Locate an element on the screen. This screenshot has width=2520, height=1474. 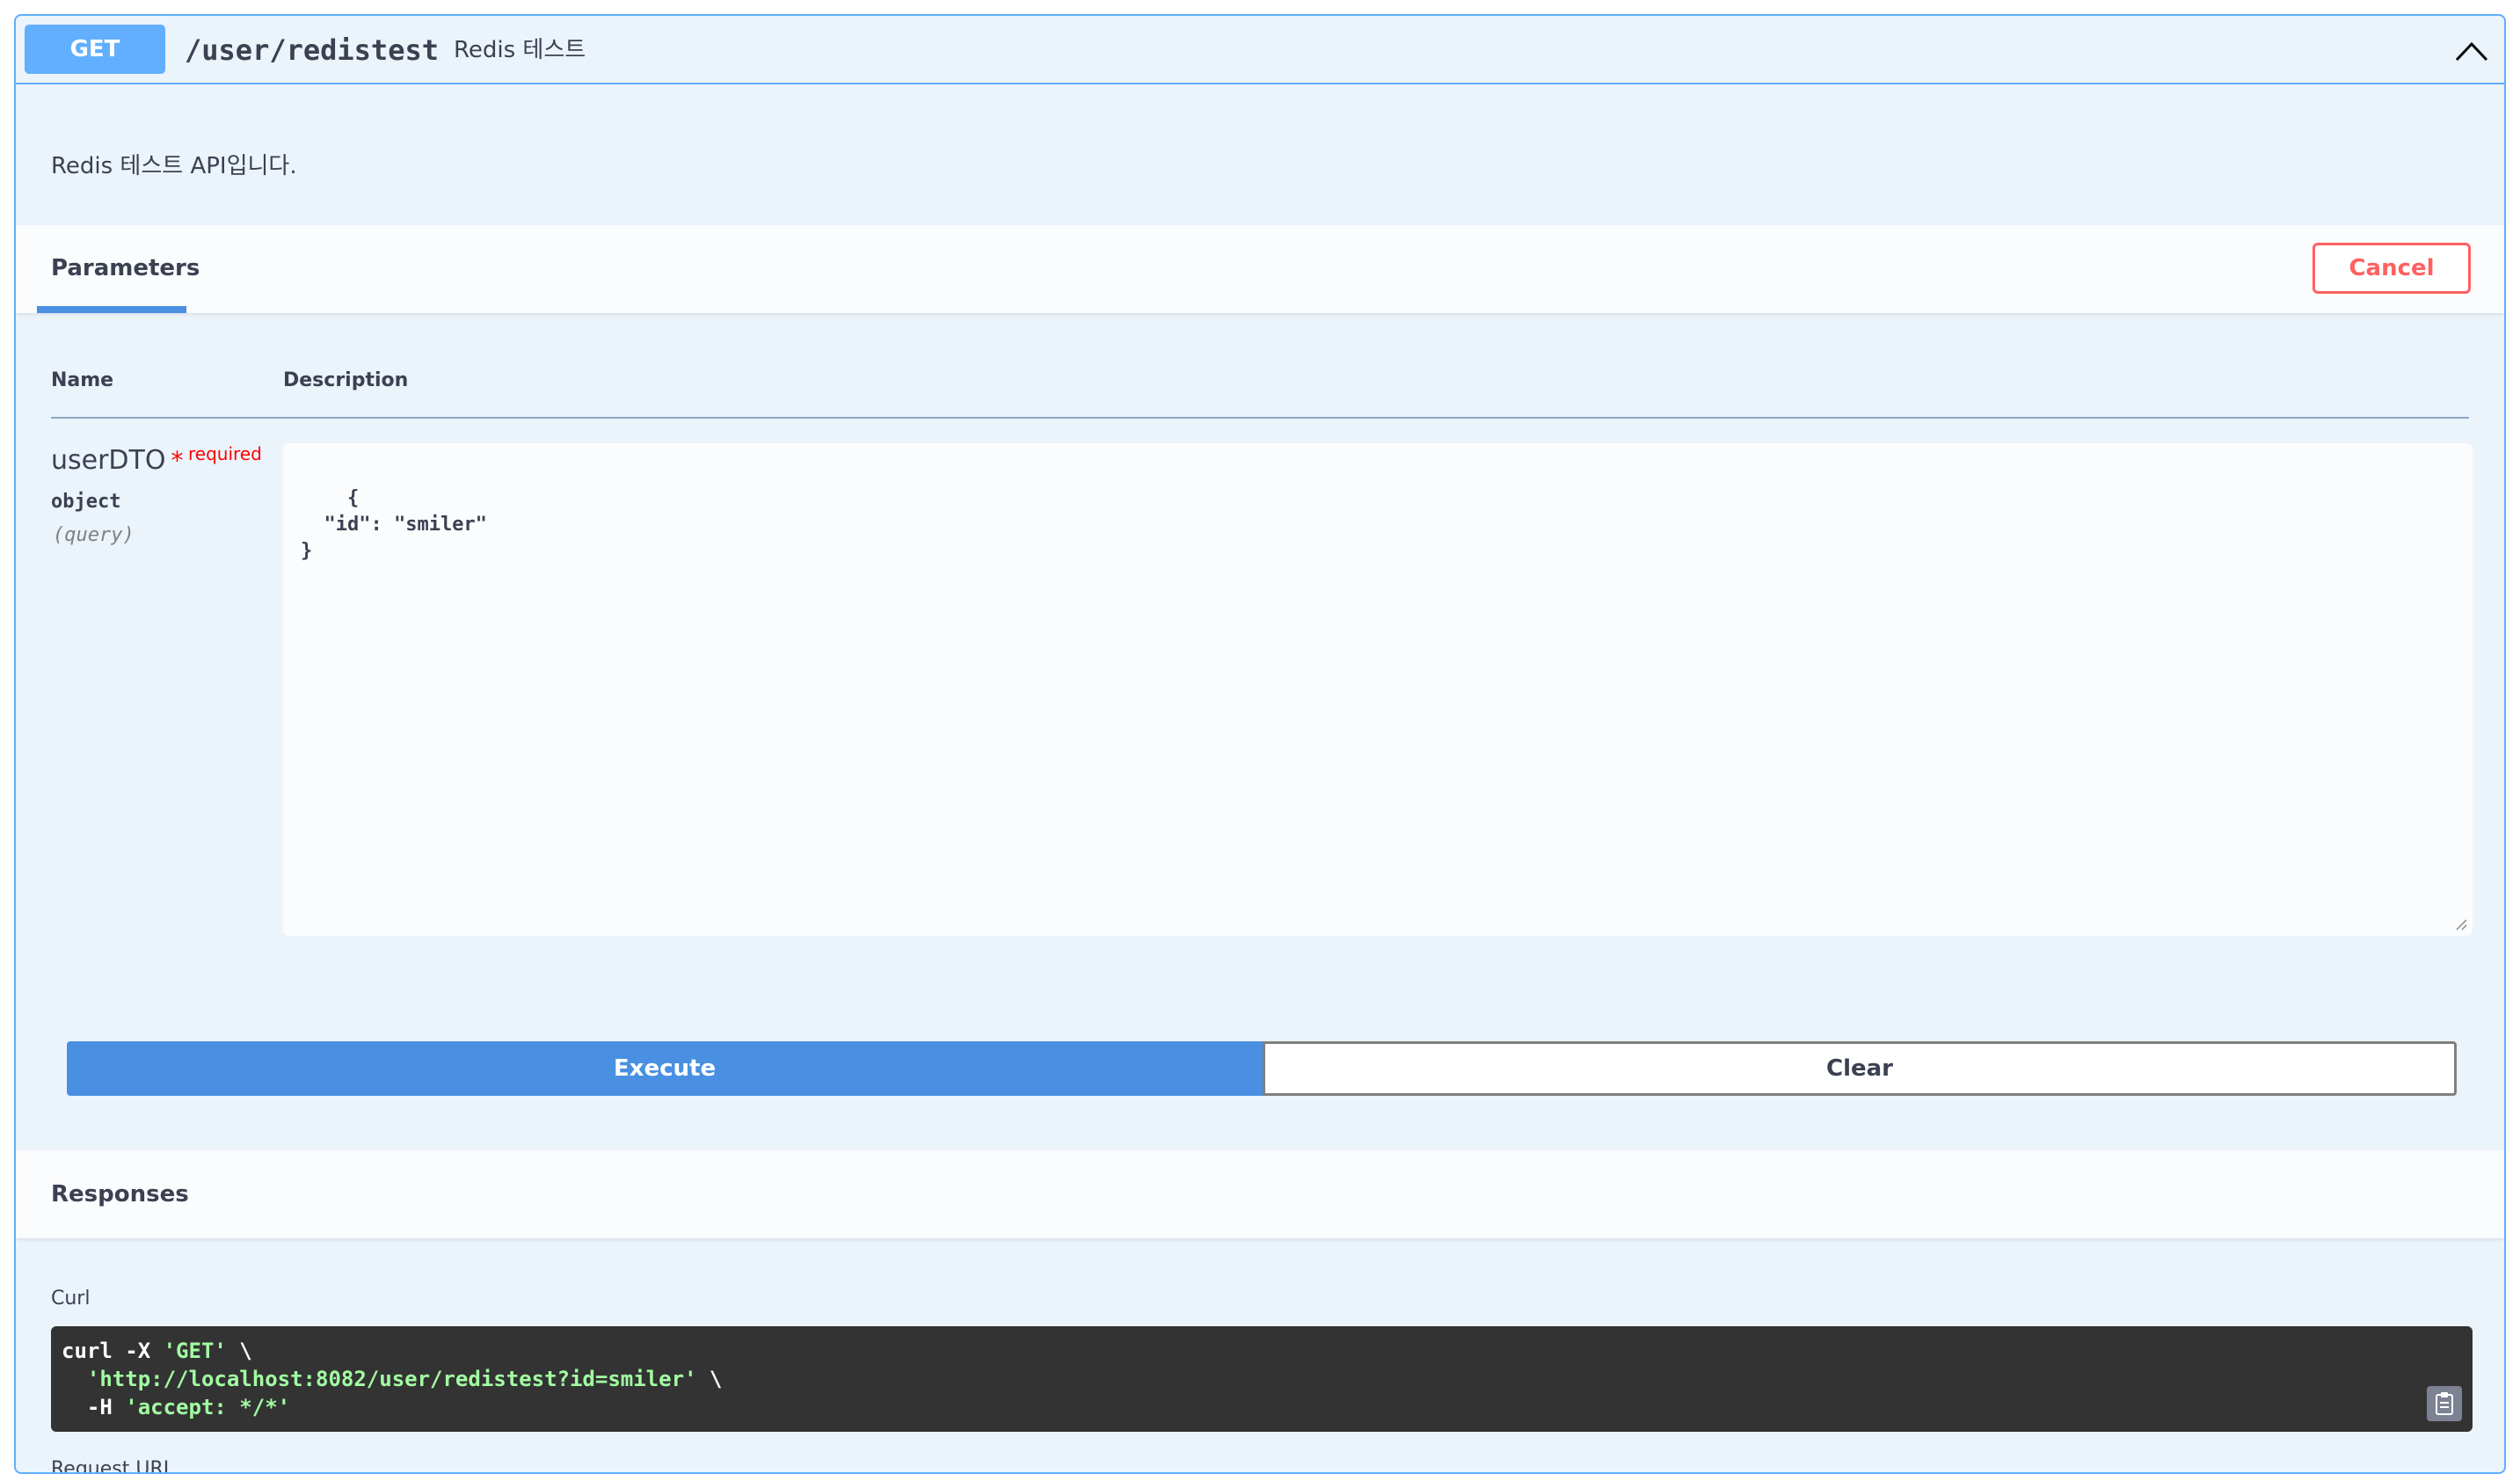
curl-indent is located at coordinates (74, 1379).